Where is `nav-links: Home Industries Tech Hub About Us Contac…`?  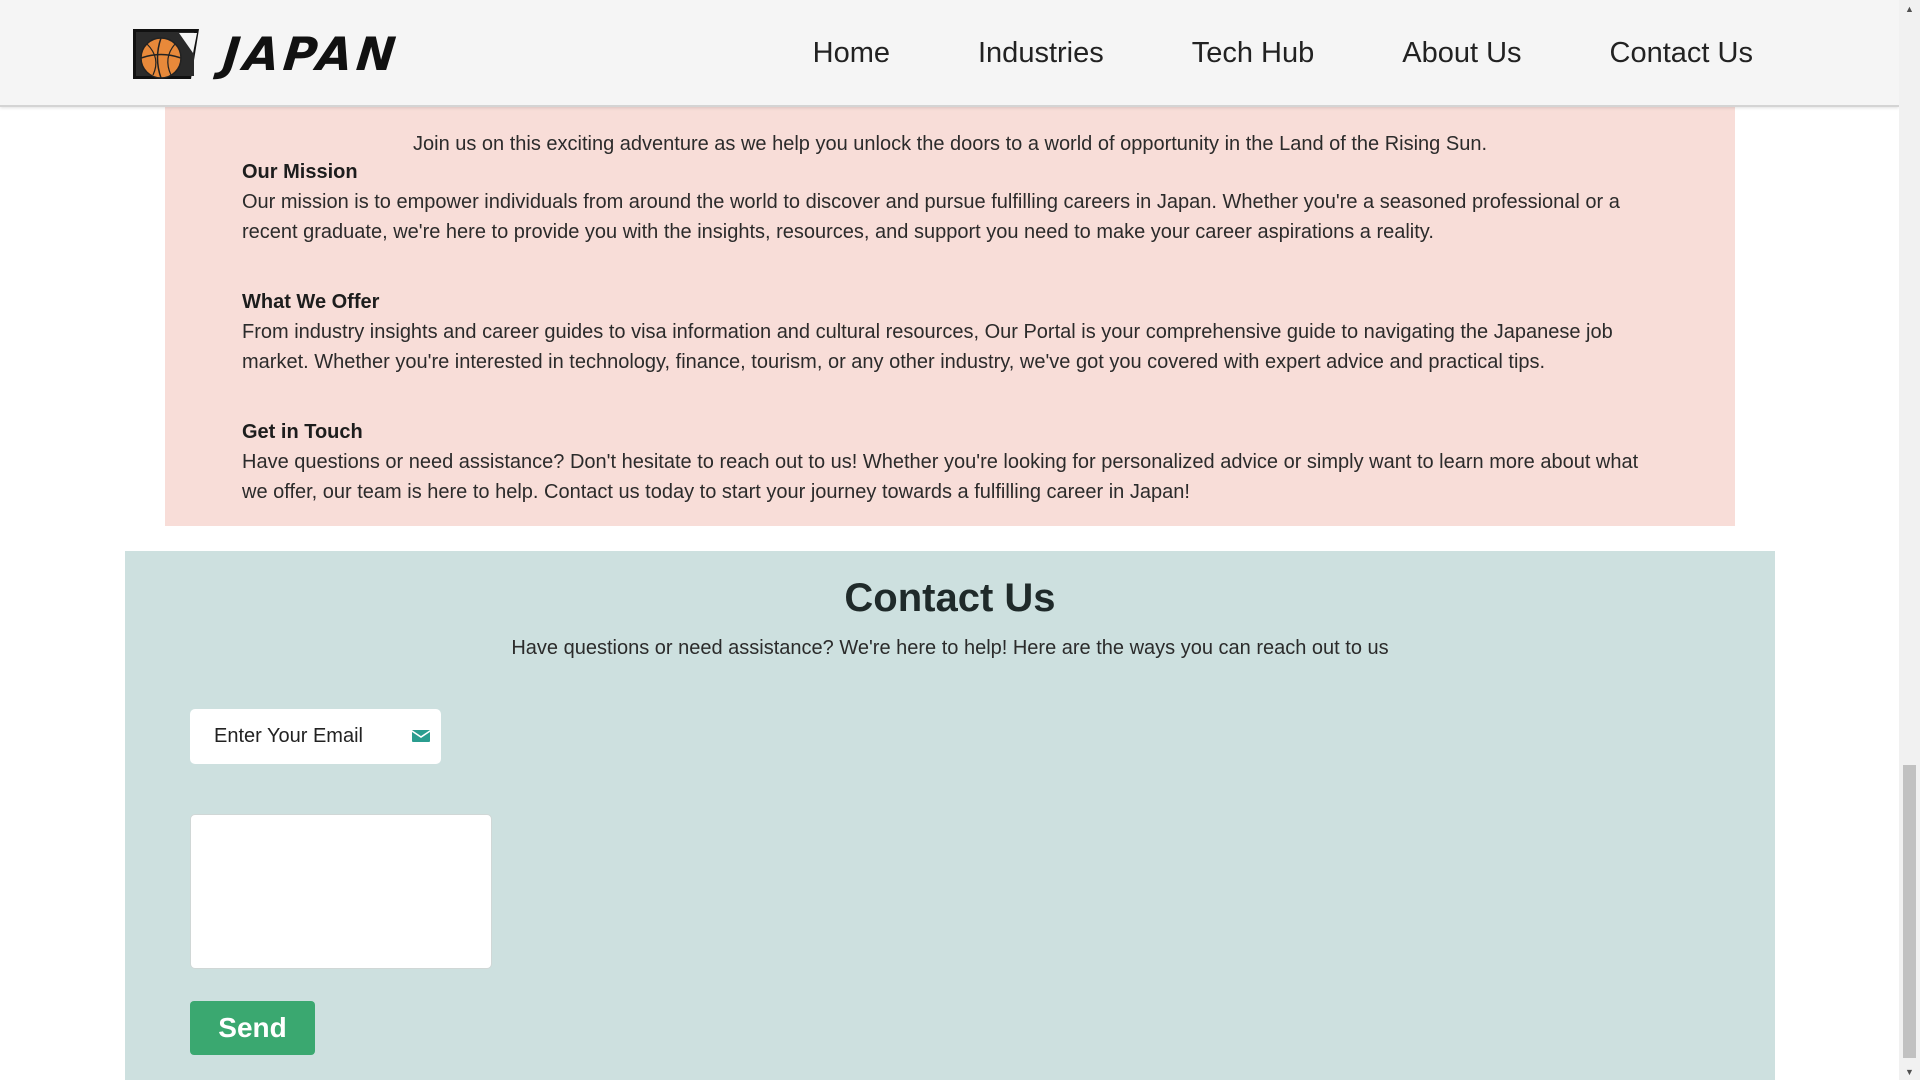 nav-links: Home Industries Tech Hub About Us Contac… is located at coordinates (1283, 53).